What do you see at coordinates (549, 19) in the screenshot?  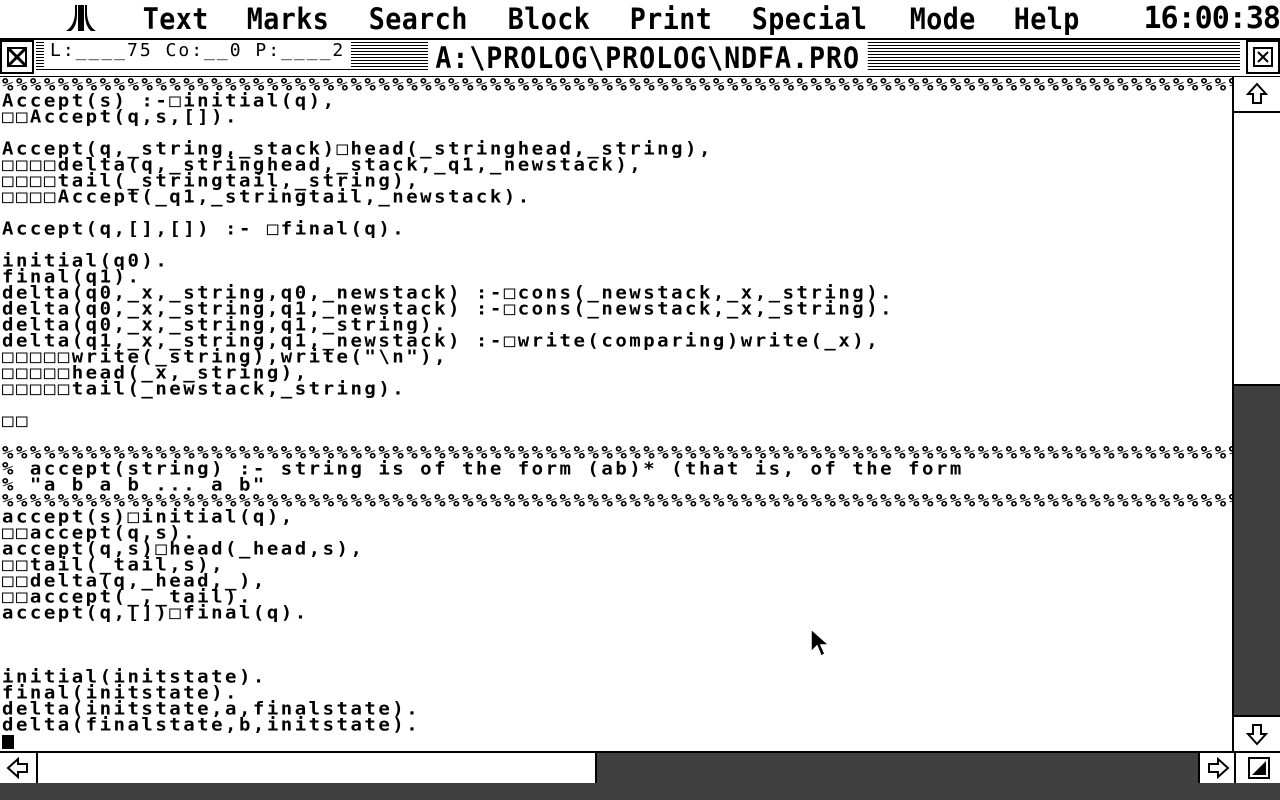 I see `menu-block: Block` at bounding box center [549, 19].